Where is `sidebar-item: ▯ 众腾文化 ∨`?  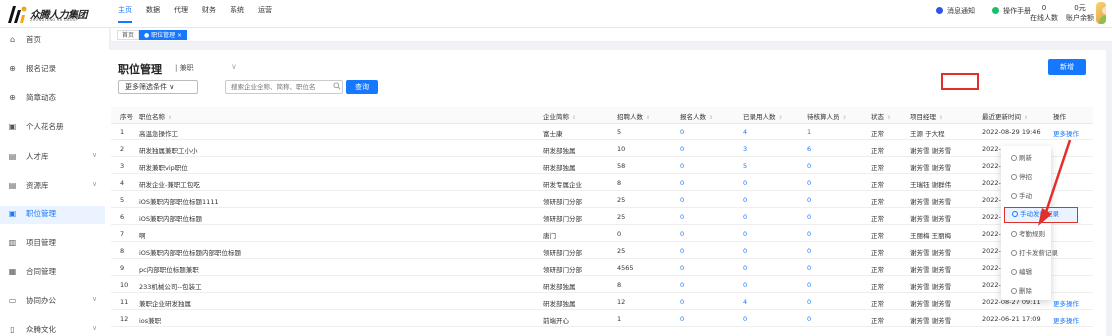
sidebar-item: ▯ 众腾文化 ∨ is located at coordinates (55, 329).